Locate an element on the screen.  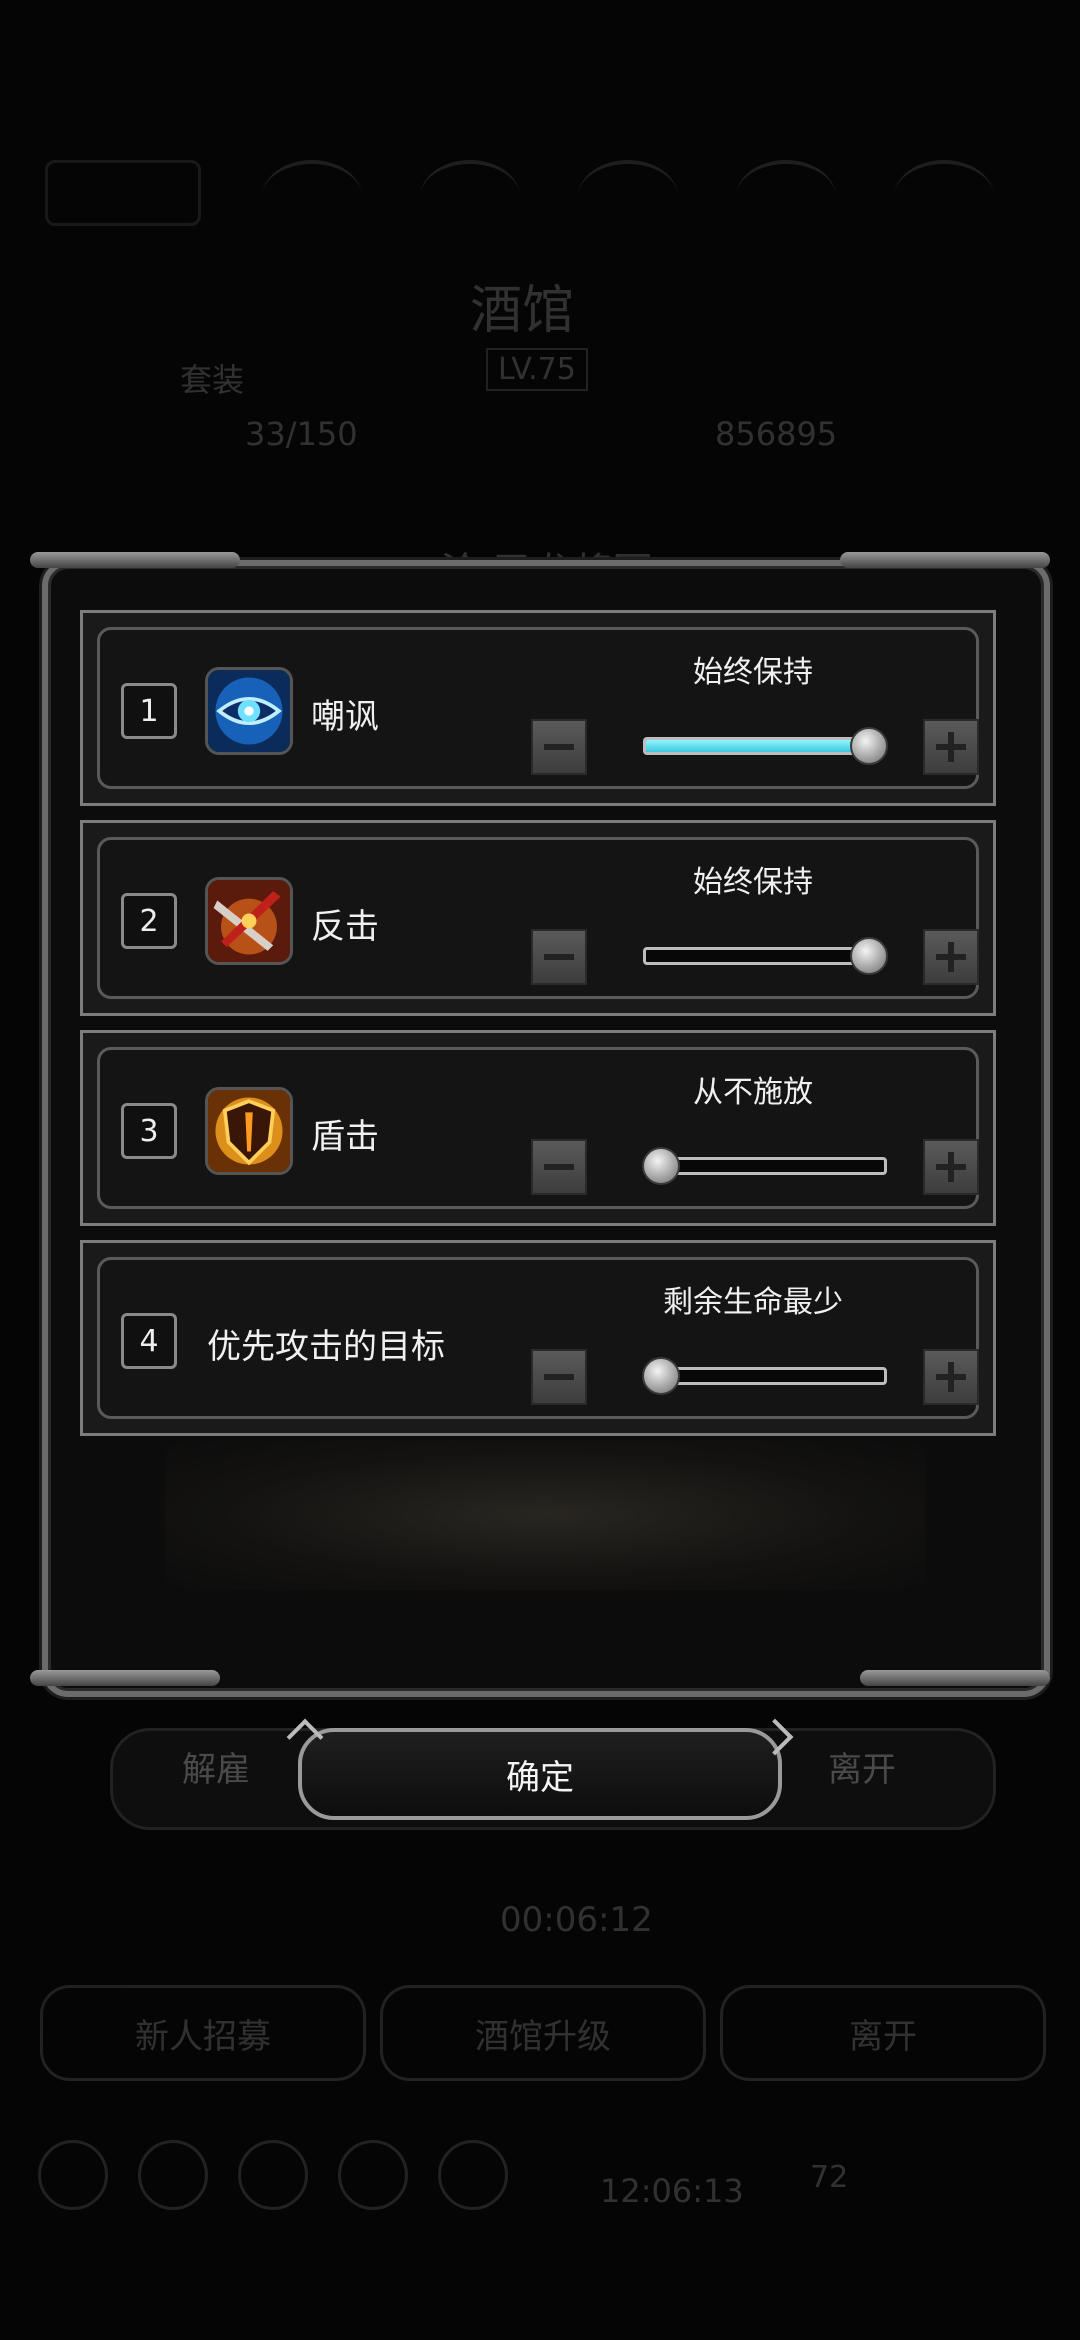
confirm-label: 确定 is located at coordinates (540, 1777).